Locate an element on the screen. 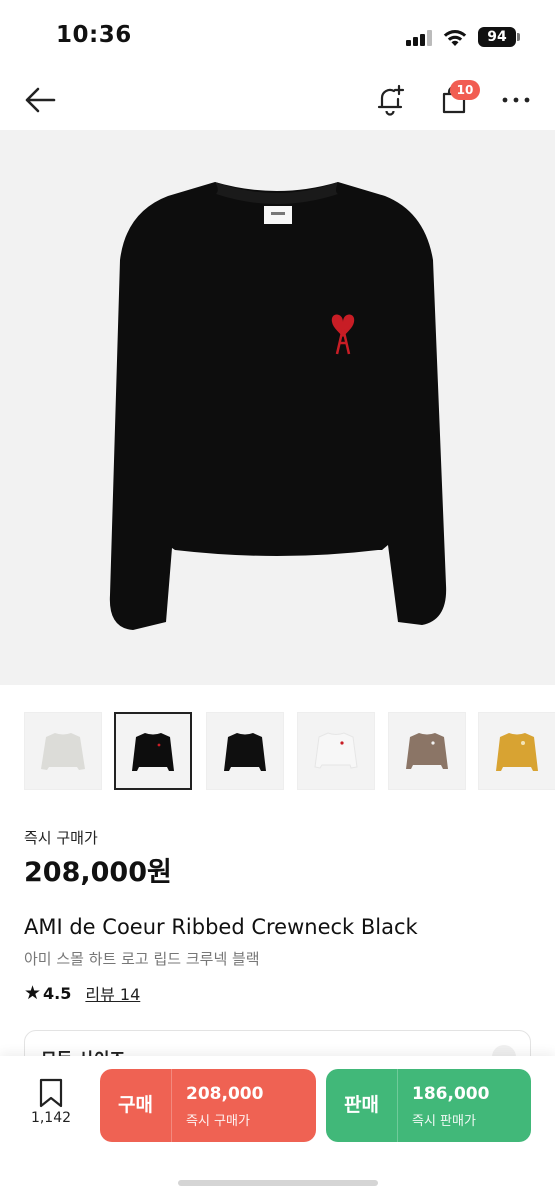 This screenshot has height=1200, width=555. home-indicator is located at coordinates (278, 1183).